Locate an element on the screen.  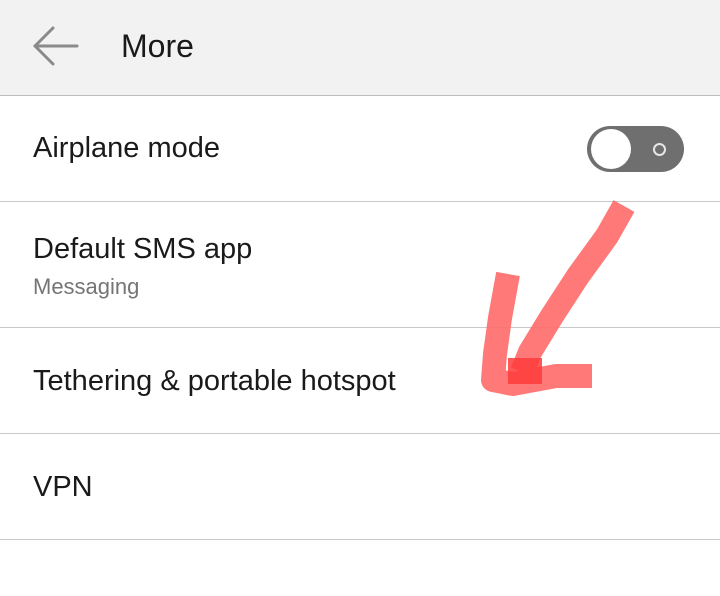
back-button is located at coordinates (56, 46).